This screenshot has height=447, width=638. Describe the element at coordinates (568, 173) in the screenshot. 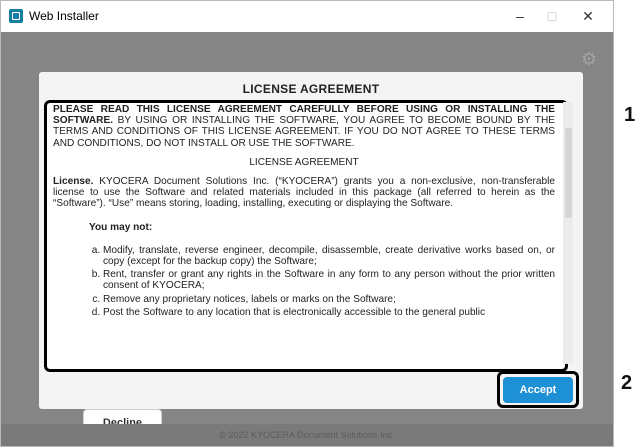

I see `scrollbar-thumb` at that location.